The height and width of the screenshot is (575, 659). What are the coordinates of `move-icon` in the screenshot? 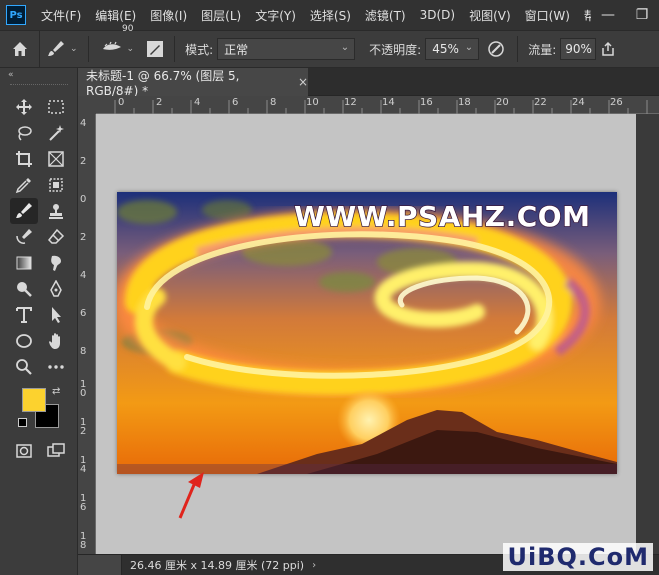 It's located at (24, 107).